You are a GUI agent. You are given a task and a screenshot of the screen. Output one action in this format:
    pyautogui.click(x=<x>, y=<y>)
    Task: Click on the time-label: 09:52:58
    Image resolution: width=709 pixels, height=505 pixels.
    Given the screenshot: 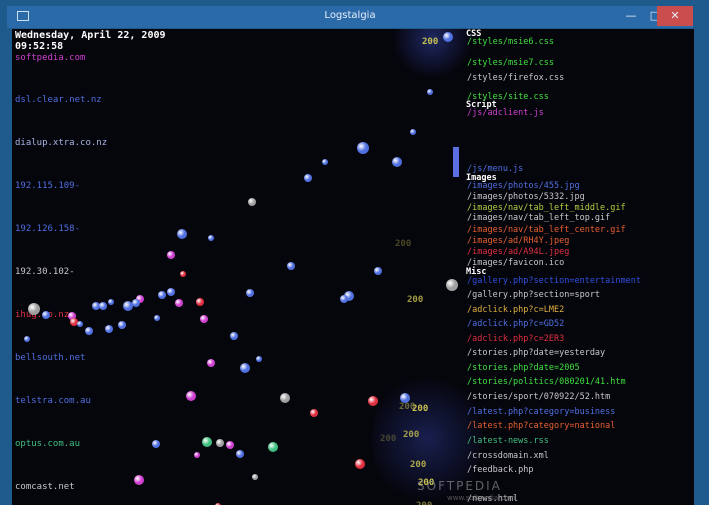 What is the action you would take?
    pyautogui.click(x=39, y=46)
    